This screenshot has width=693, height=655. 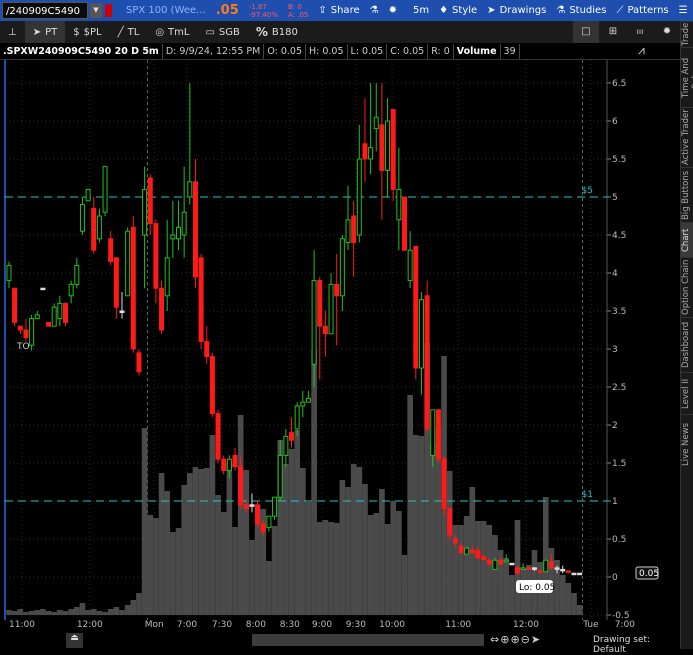 What do you see at coordinates (619, 464) in the screenshot?
I see `y-tick-label: 1.5` at bounding box center [619, 464].